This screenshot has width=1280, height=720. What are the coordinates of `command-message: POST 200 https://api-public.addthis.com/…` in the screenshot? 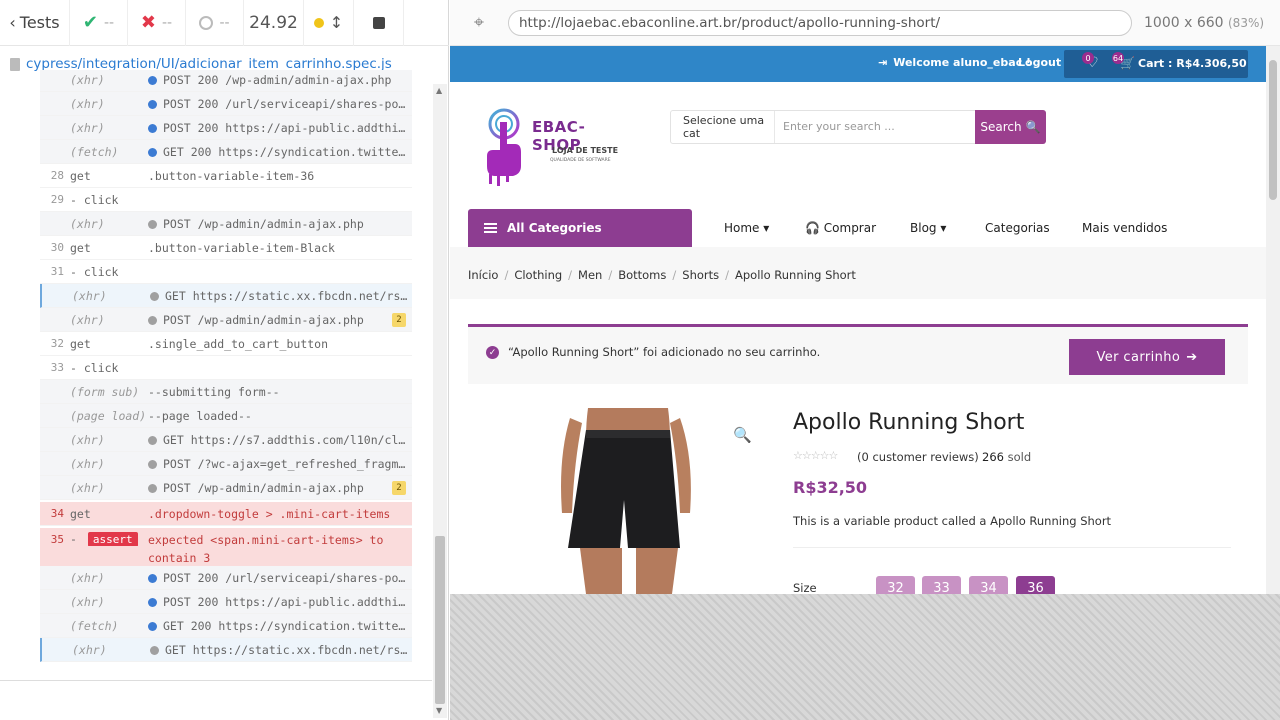 It's located at (280, 128).